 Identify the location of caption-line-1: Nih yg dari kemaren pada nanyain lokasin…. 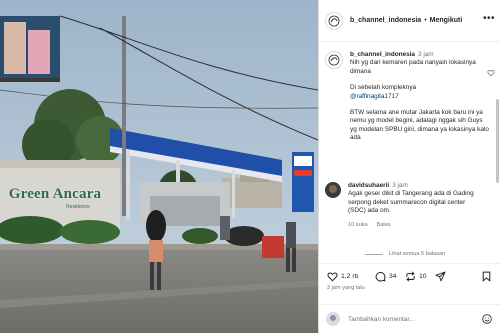
(413, 67).